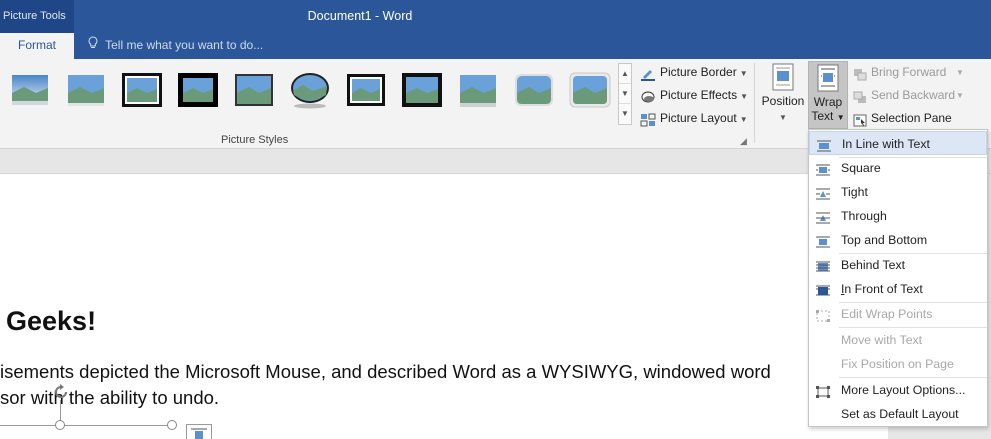 This screenshot has width=991, height=439. I want to click on menu-item-edit-wrap-points: Edit Wrap Points, so click(898, 314).